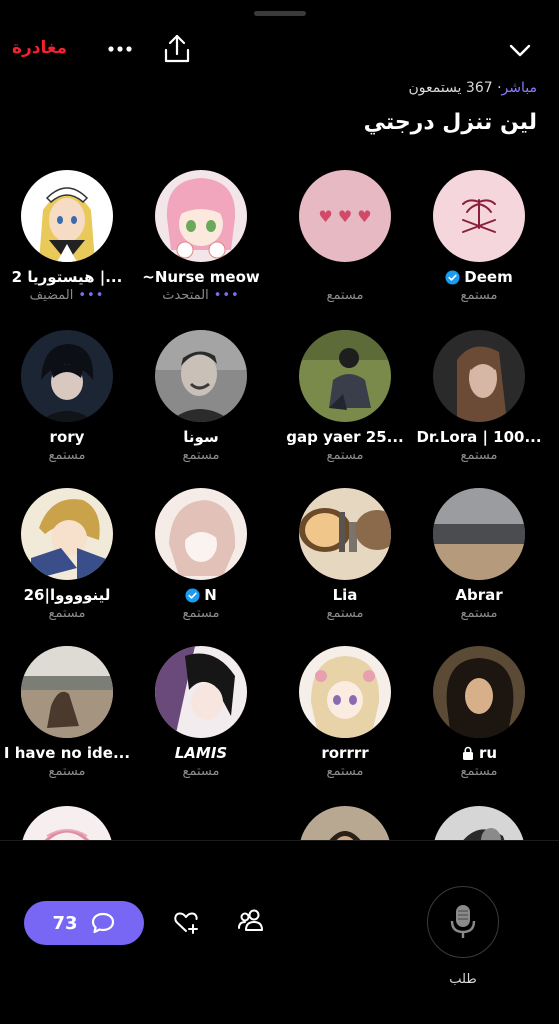 This screenshot has height=1024, width=559. I want to click on city-sunglasses-avatar, so click(345, 534).